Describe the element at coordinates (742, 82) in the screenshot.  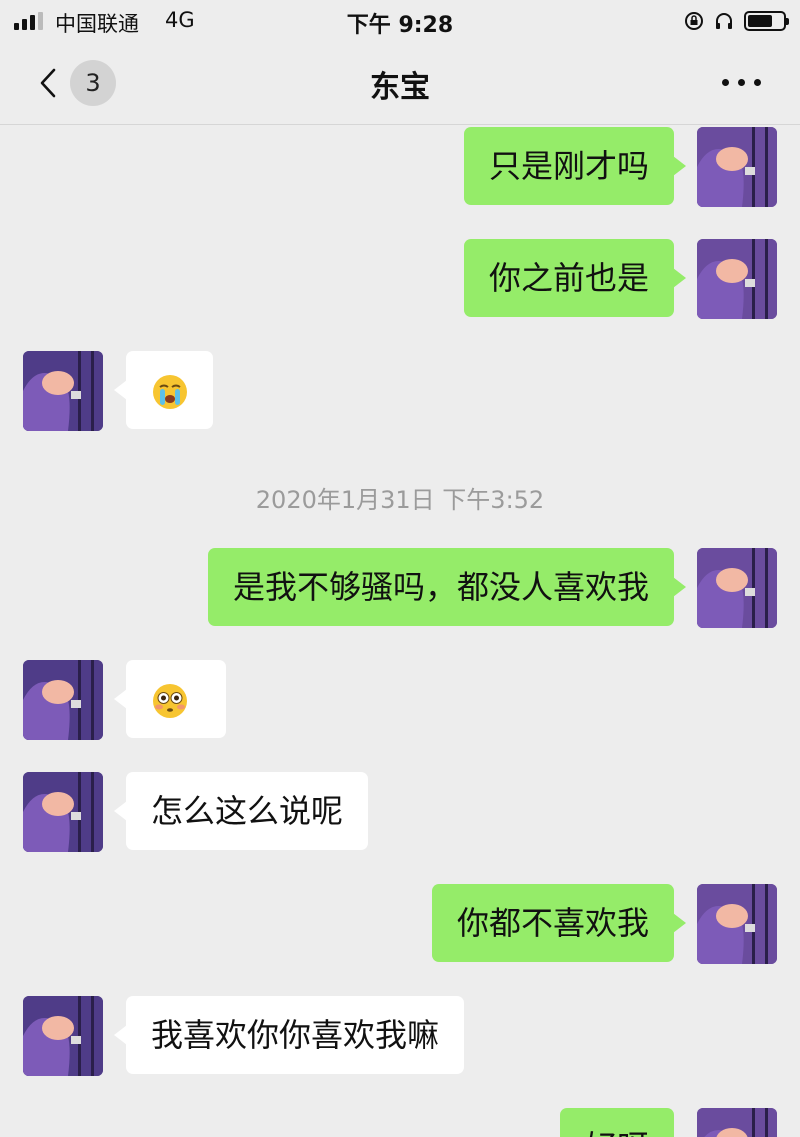
I see `more-options-button` at that location.